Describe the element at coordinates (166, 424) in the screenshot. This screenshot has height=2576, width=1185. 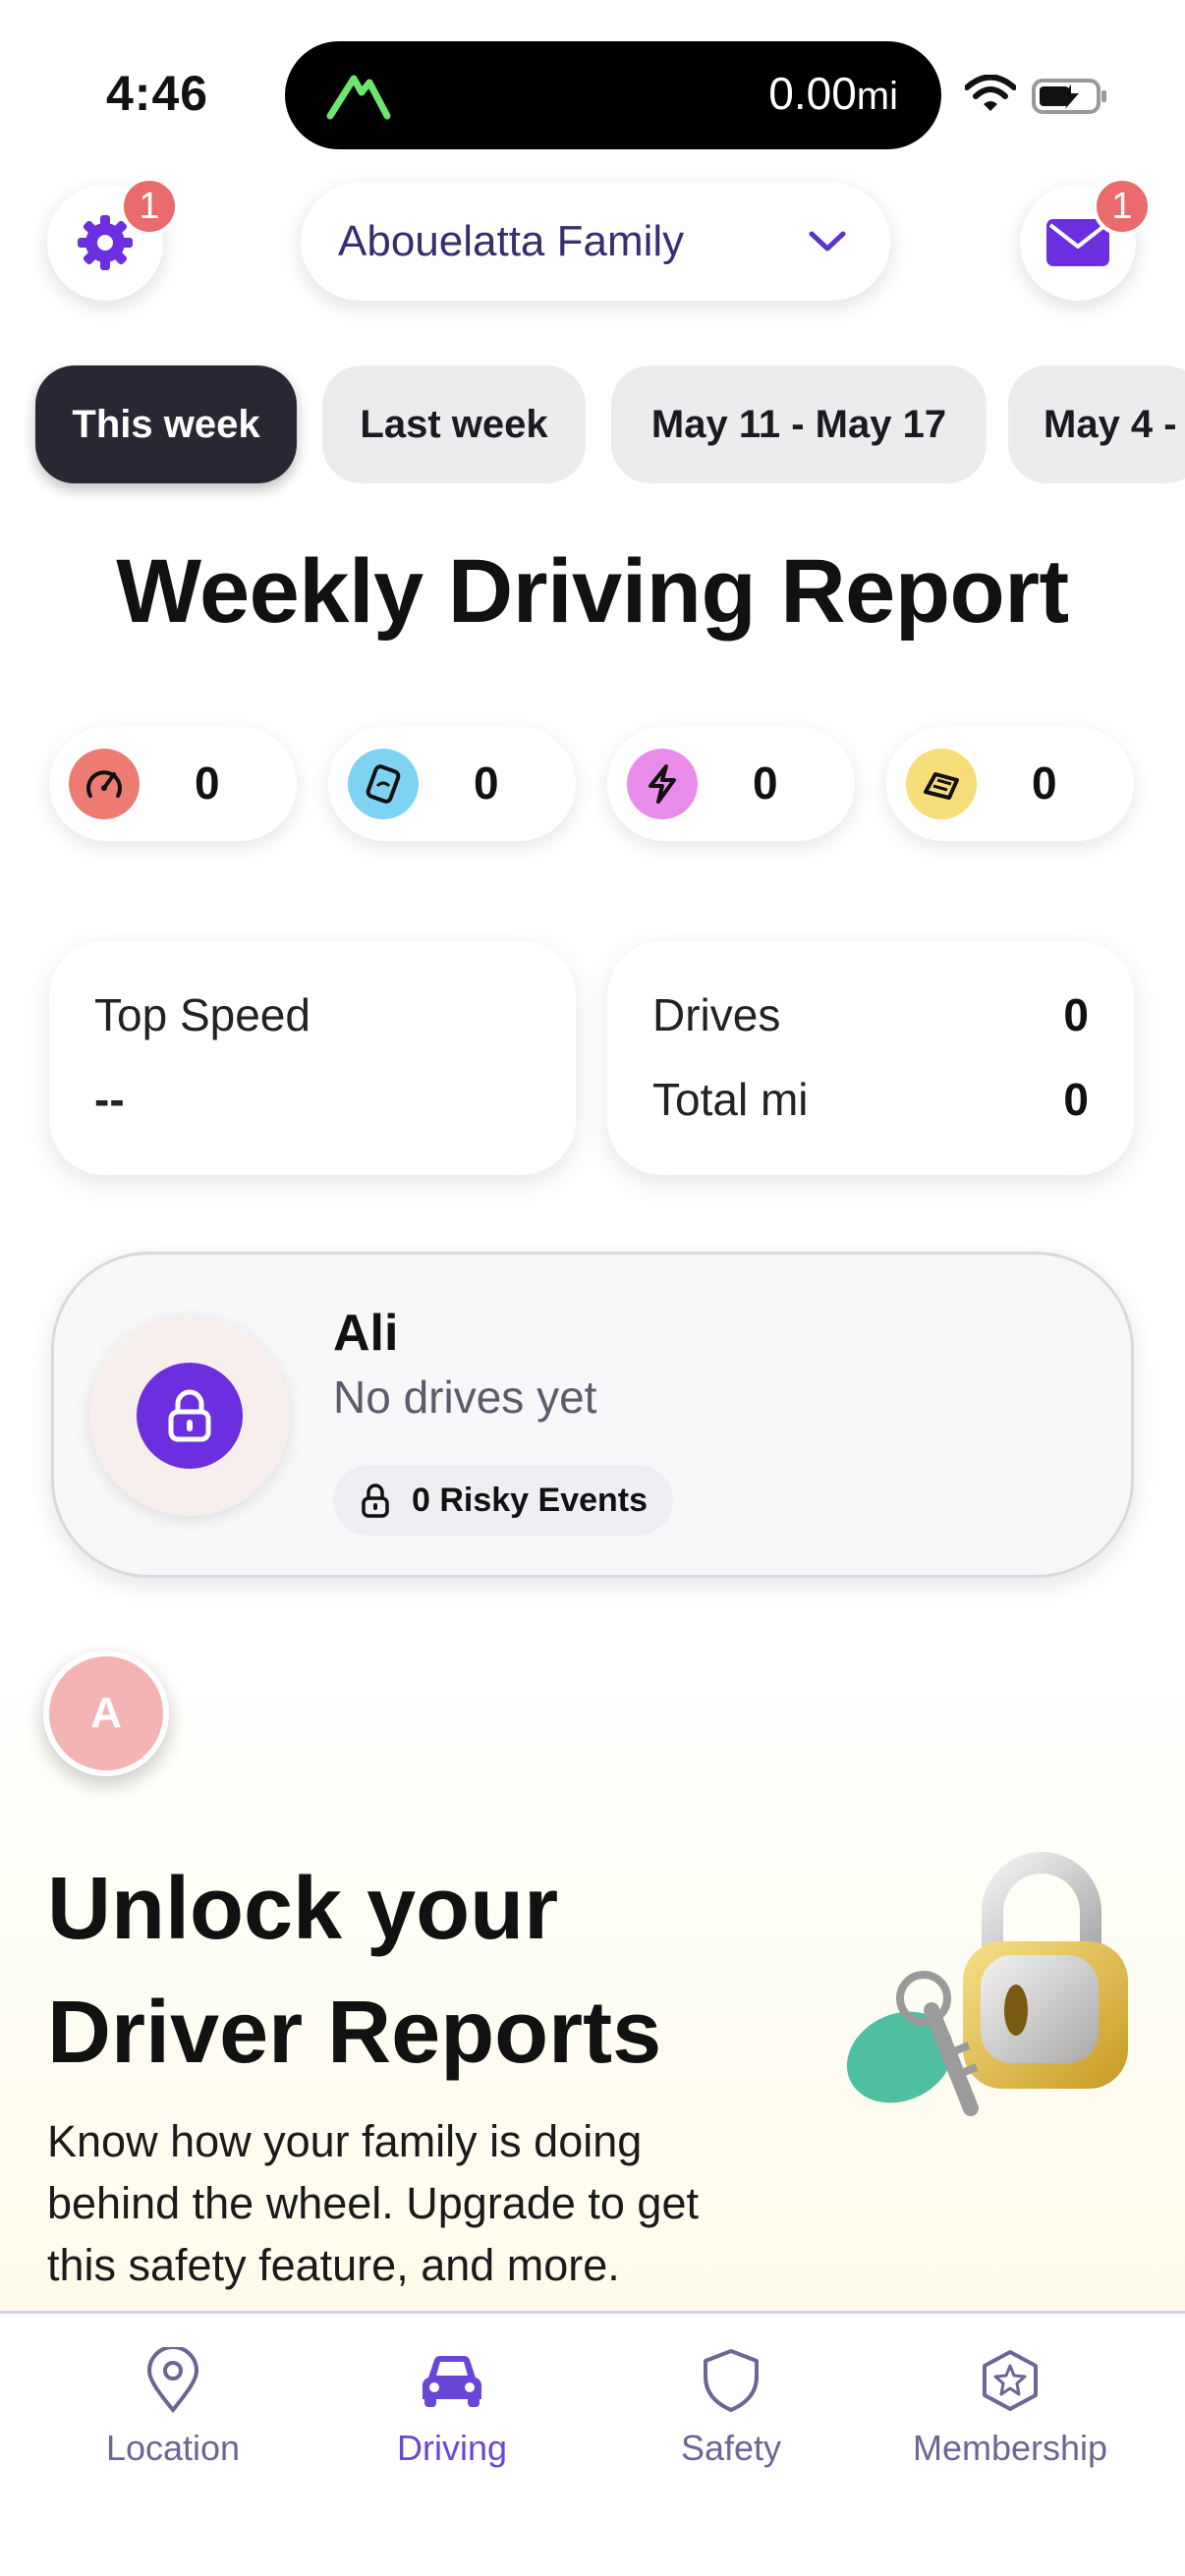
I see `tab-this-week: This week` at that location.